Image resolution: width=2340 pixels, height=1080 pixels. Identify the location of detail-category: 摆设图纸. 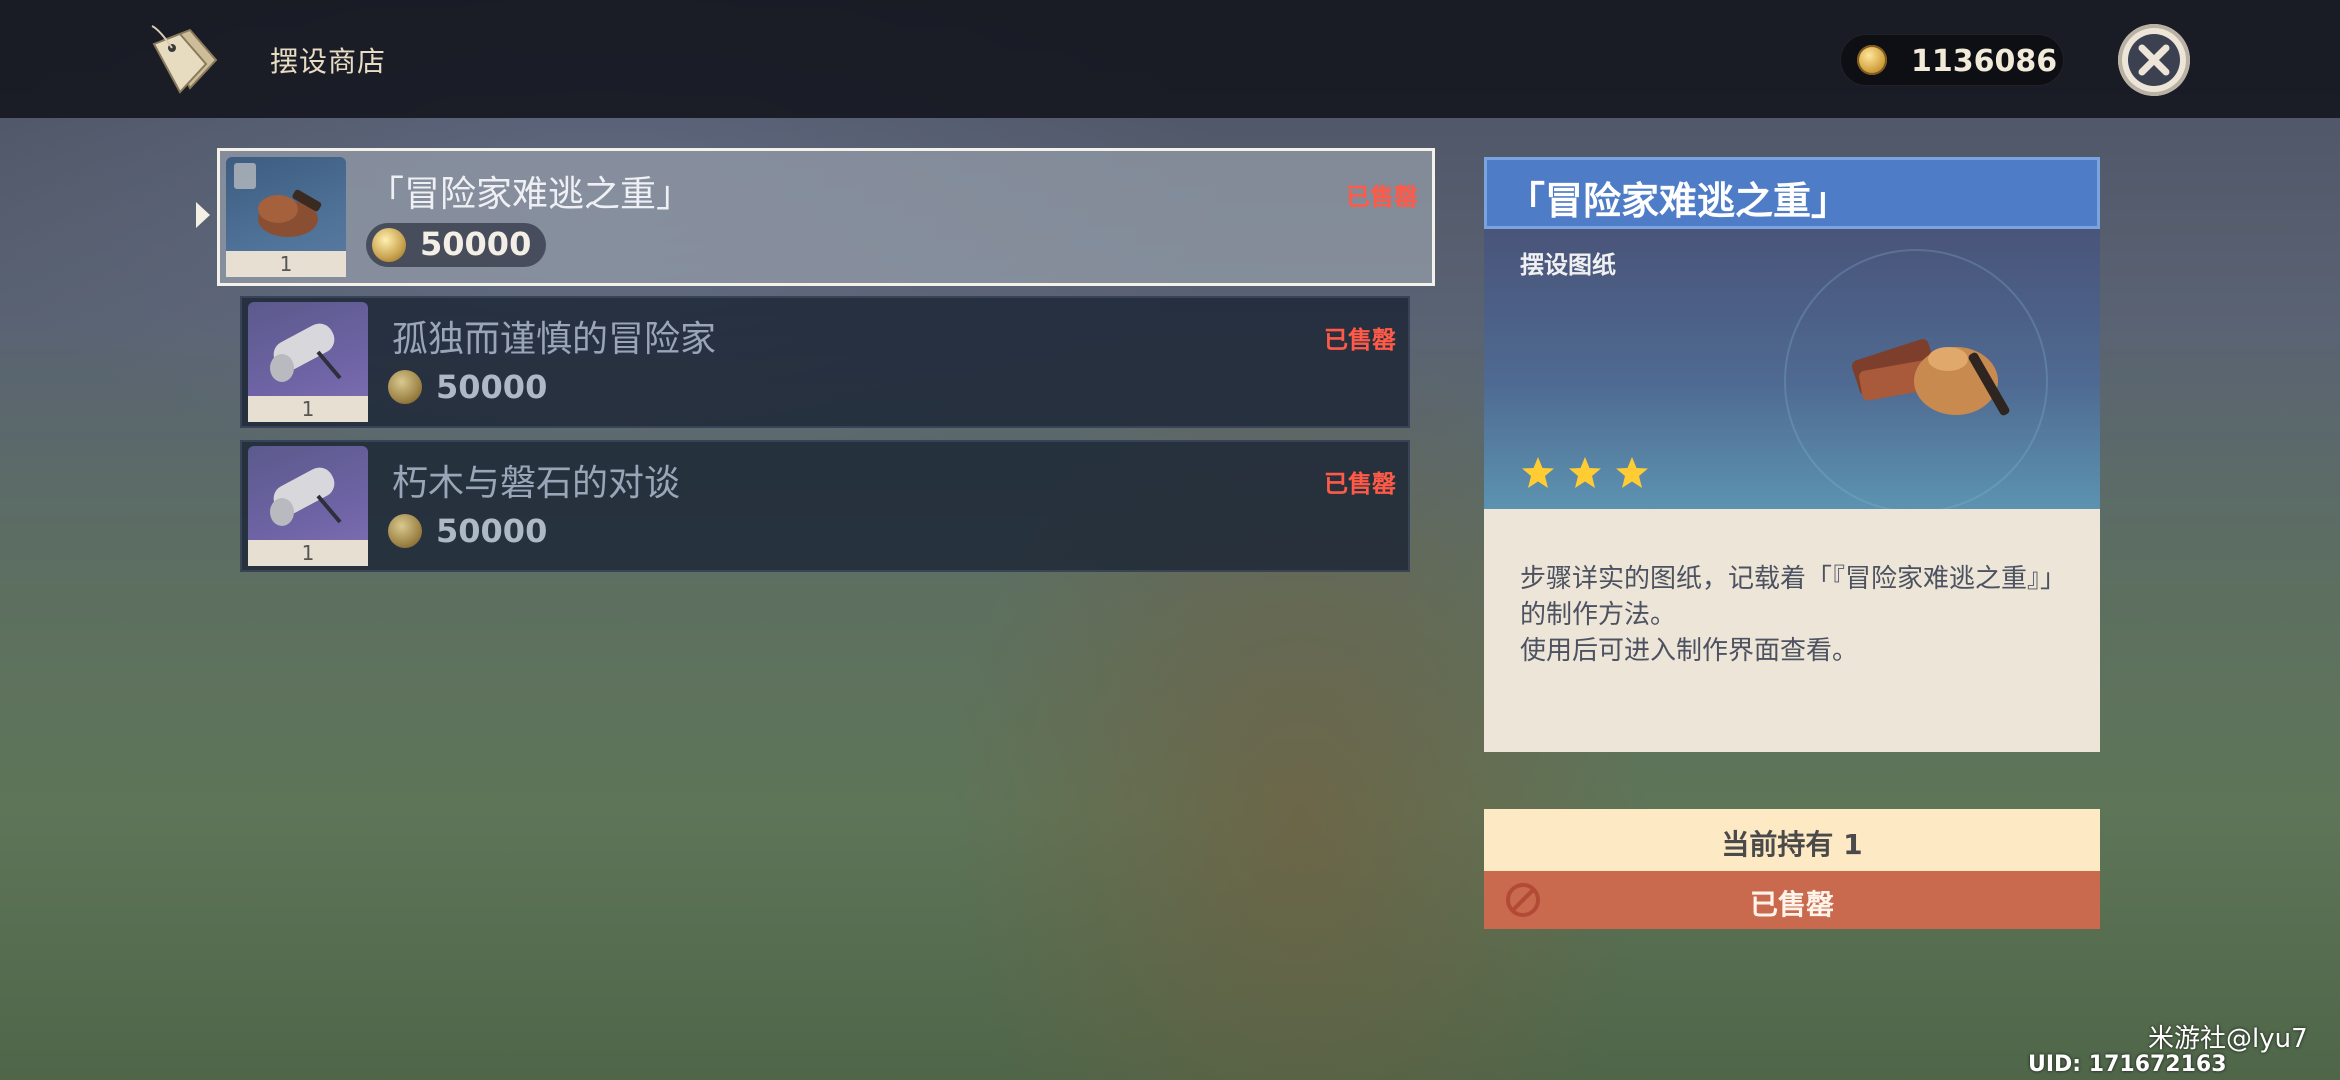
(1568, 265).